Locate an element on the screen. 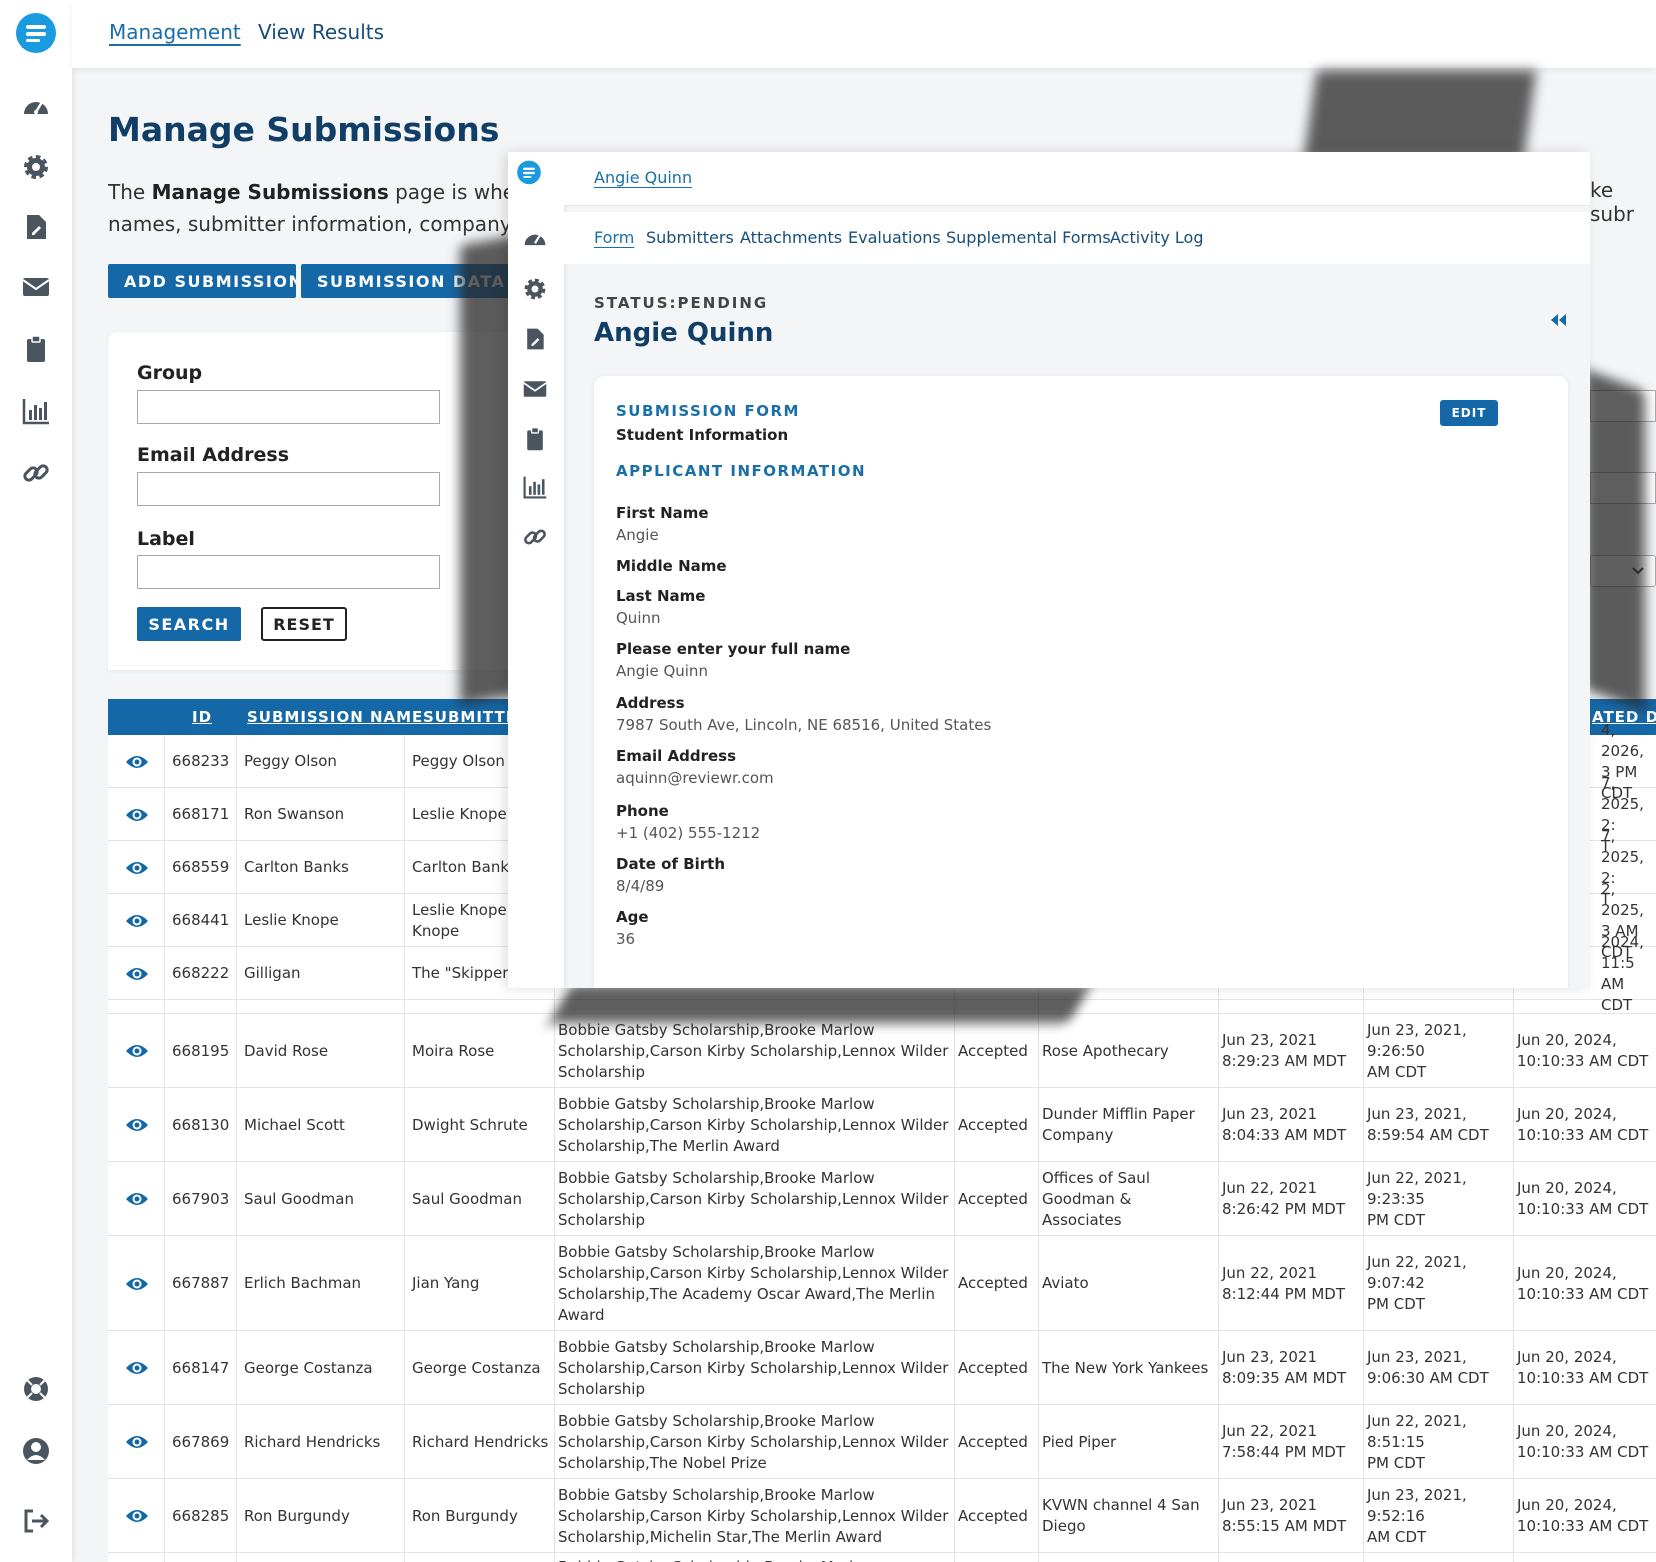 This screenshot has width=1656, height=1562. overlay-shadow is located at coordinates (1420, 115).